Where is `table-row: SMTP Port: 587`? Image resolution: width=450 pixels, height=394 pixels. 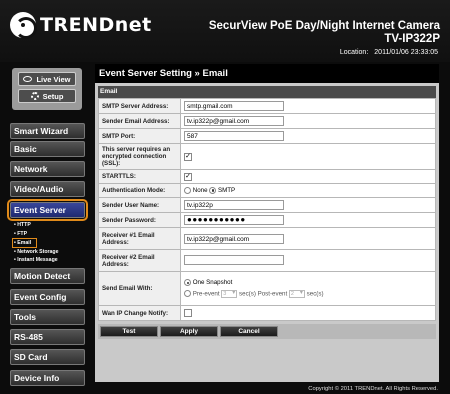
table-row: SMTP Port: 587 is located at coordinates (267, 136).